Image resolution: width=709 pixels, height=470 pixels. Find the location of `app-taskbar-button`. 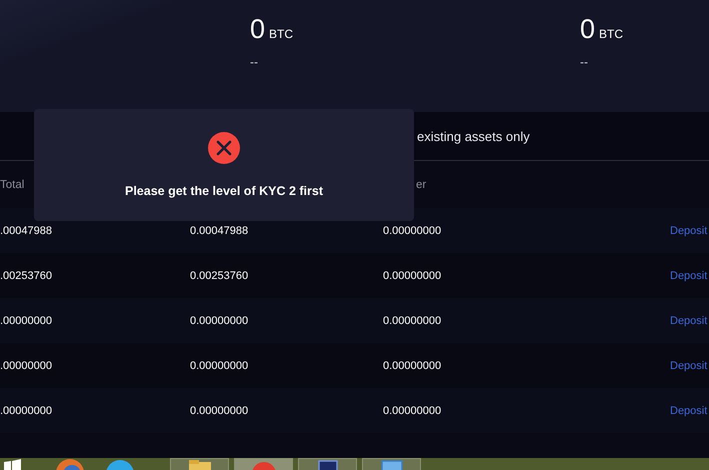

app-taskbar-button is located at coordinates (327, 464).